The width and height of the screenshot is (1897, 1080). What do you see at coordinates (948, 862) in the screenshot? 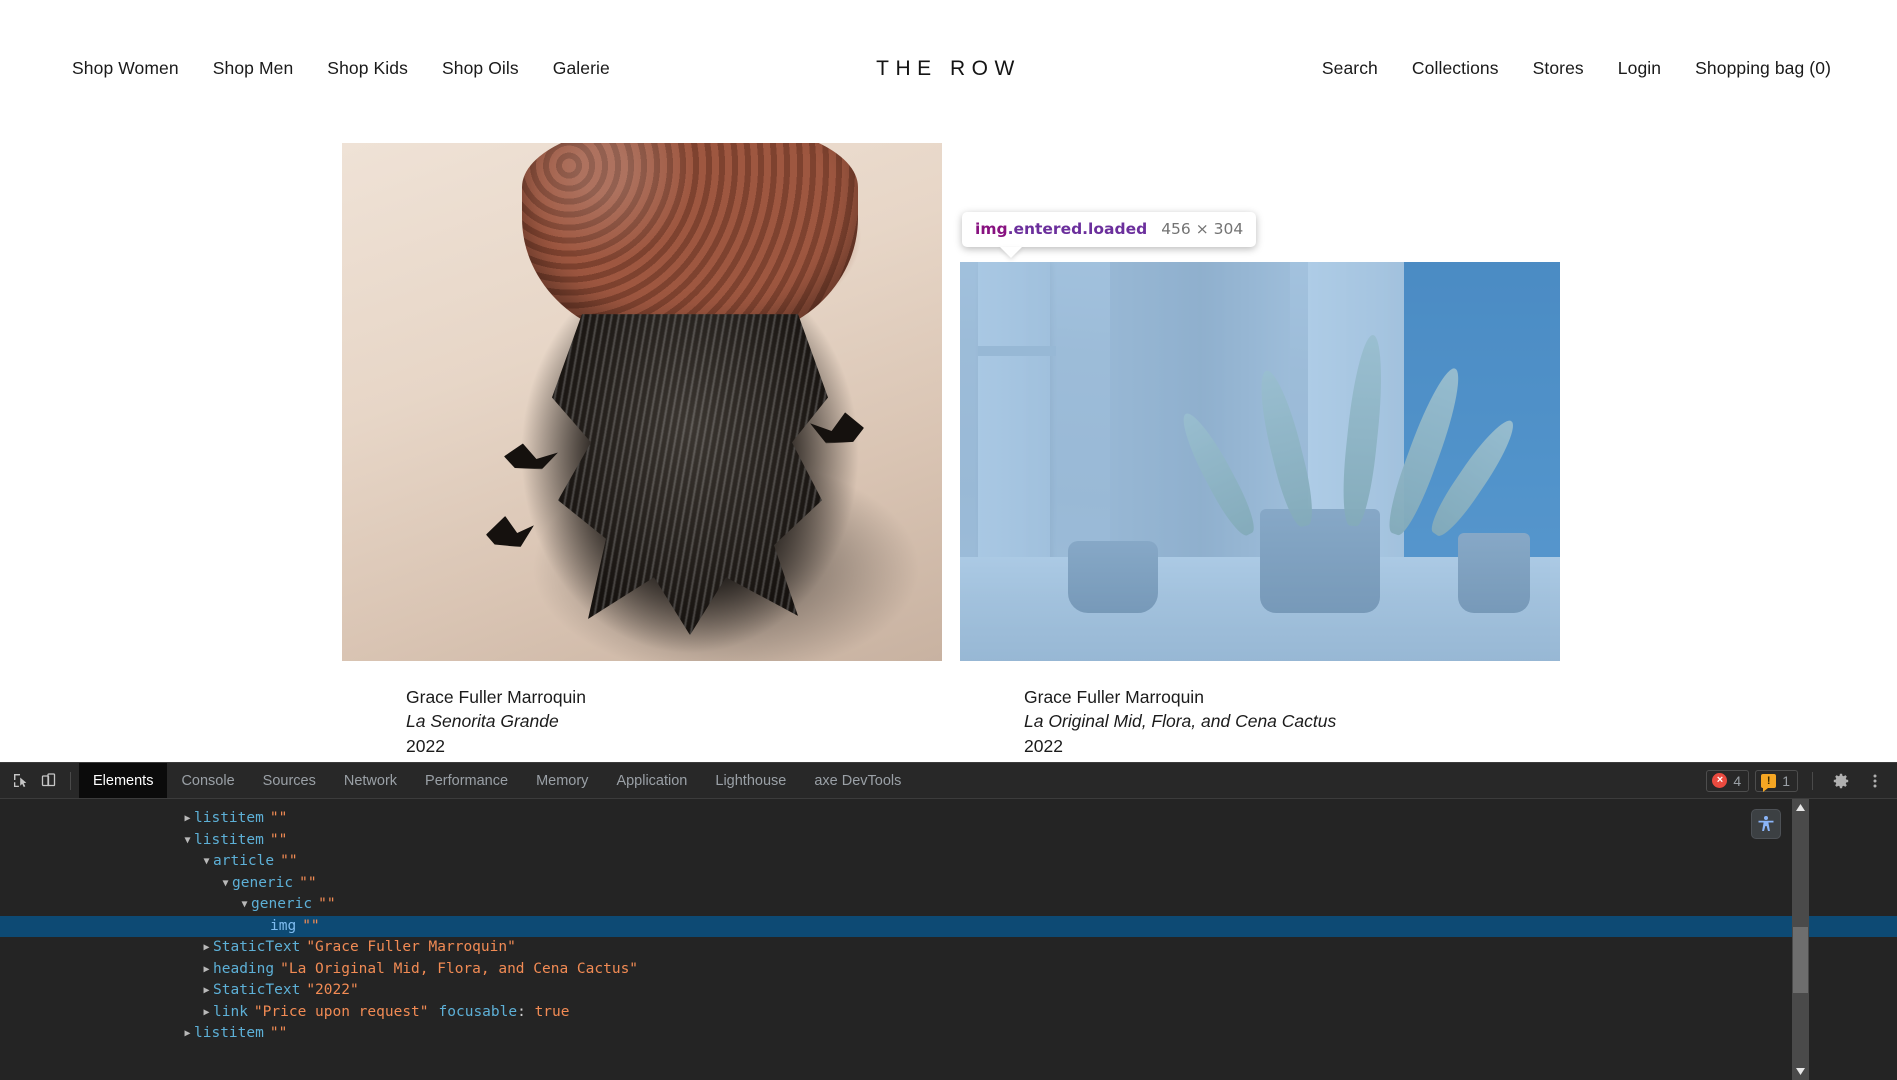
I see `ax-tree-row: ▼ article ""` at bounding box center [948, 862].